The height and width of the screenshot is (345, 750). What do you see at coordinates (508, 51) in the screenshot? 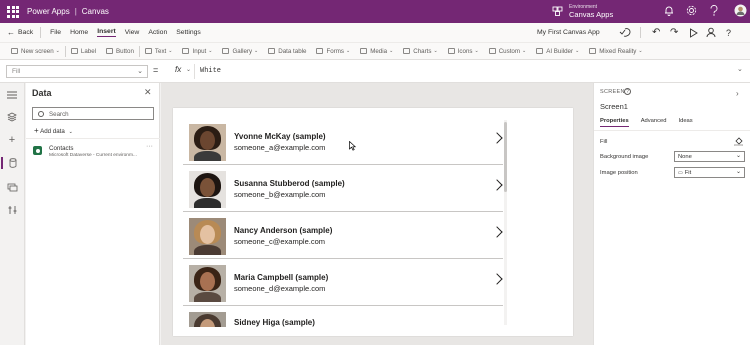
I see `custom-menu: Custom ⌄` at bounding box center [508, 51].